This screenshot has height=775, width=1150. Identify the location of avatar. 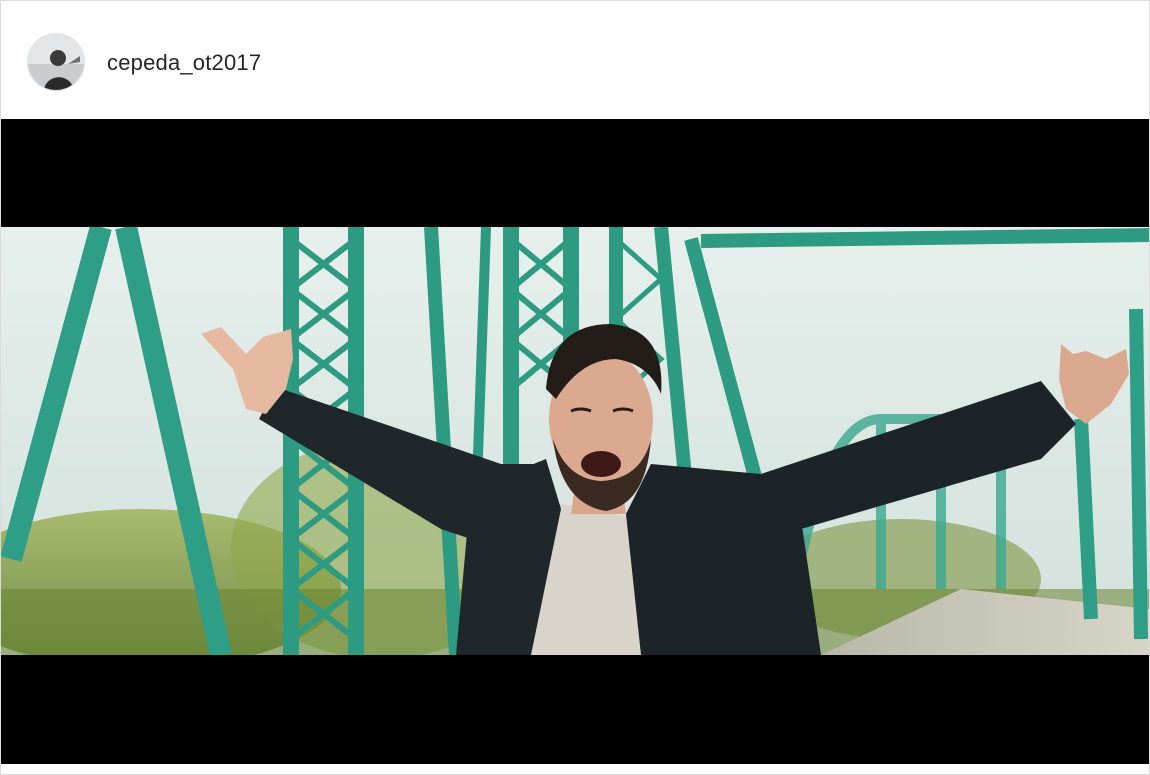
(56, 62).